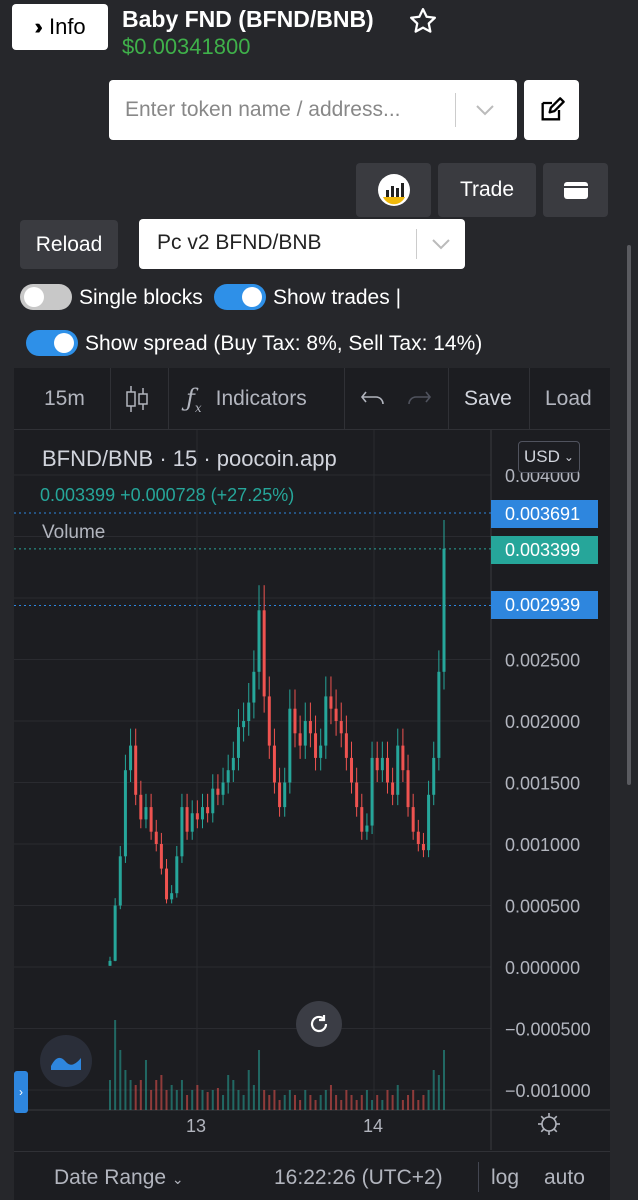 The width and height of the screenshot is (638, 1200). Describe the element at coordinates (419, 399) in the screenshot. I see `redo-button` at that location.